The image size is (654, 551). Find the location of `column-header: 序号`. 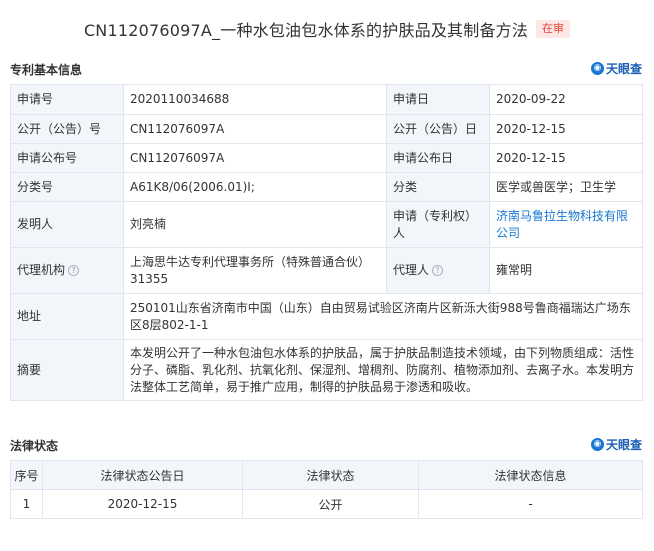

column-header: 序号 is located at coordinates (26, 475).